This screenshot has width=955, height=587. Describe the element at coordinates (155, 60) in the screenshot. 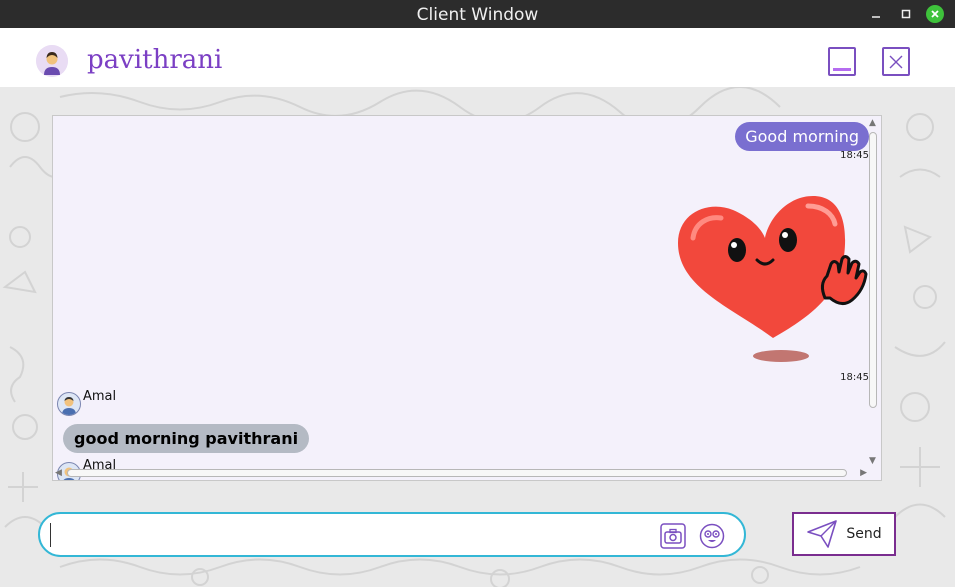

I see `chat-username: pavithrani` at that location.